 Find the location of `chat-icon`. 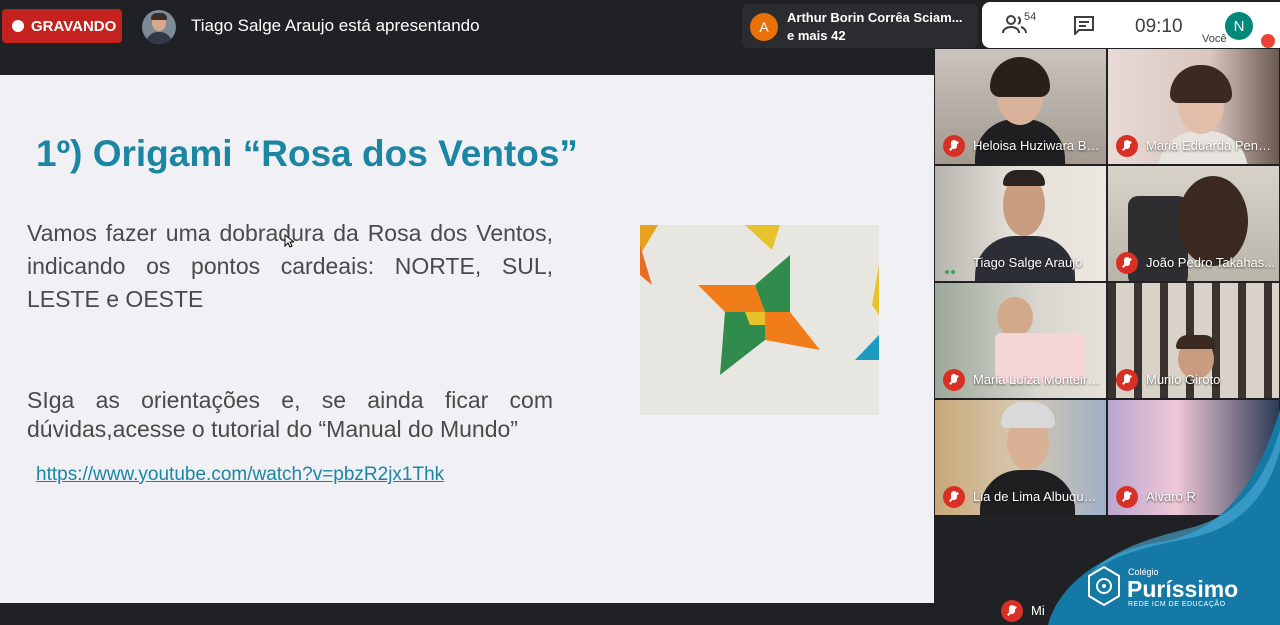

chat-icon is located at coordinates (1084, 25).